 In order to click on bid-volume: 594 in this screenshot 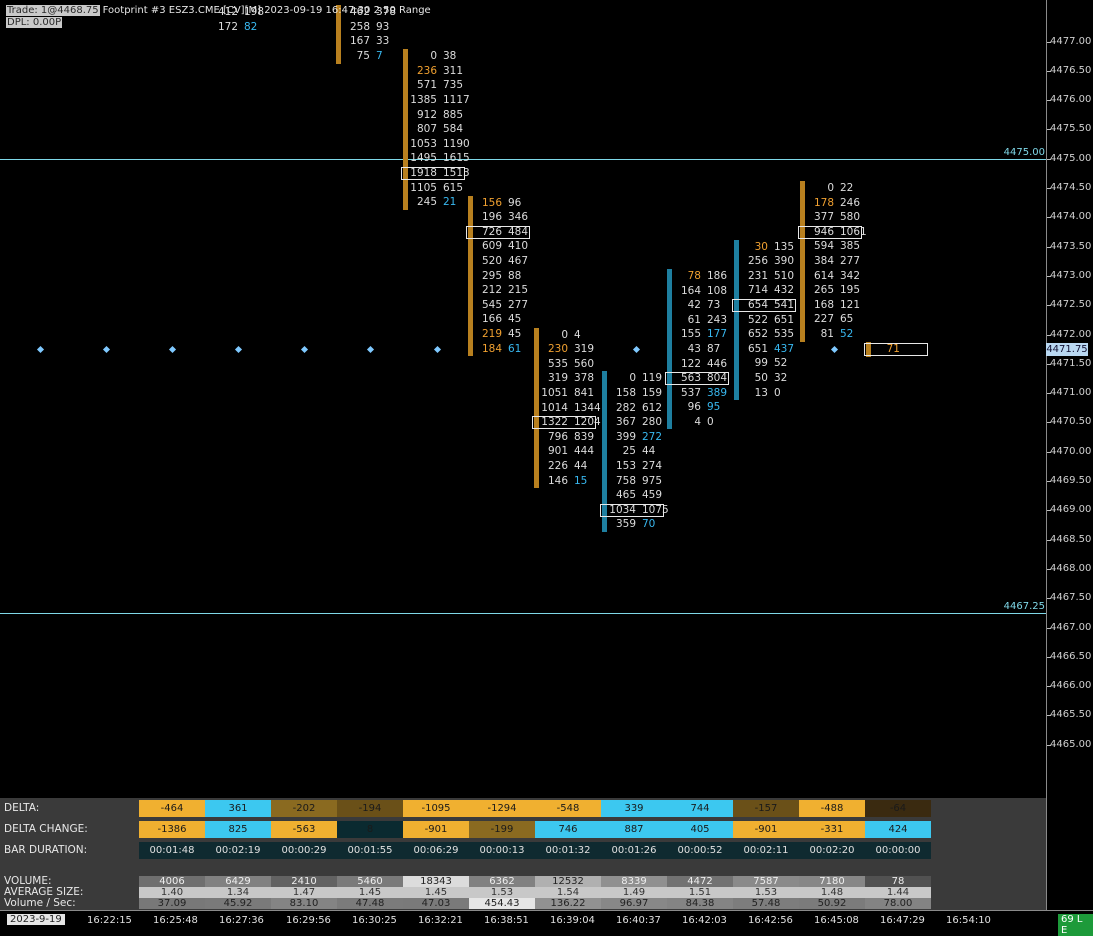, I will do `click(823, 246)`.